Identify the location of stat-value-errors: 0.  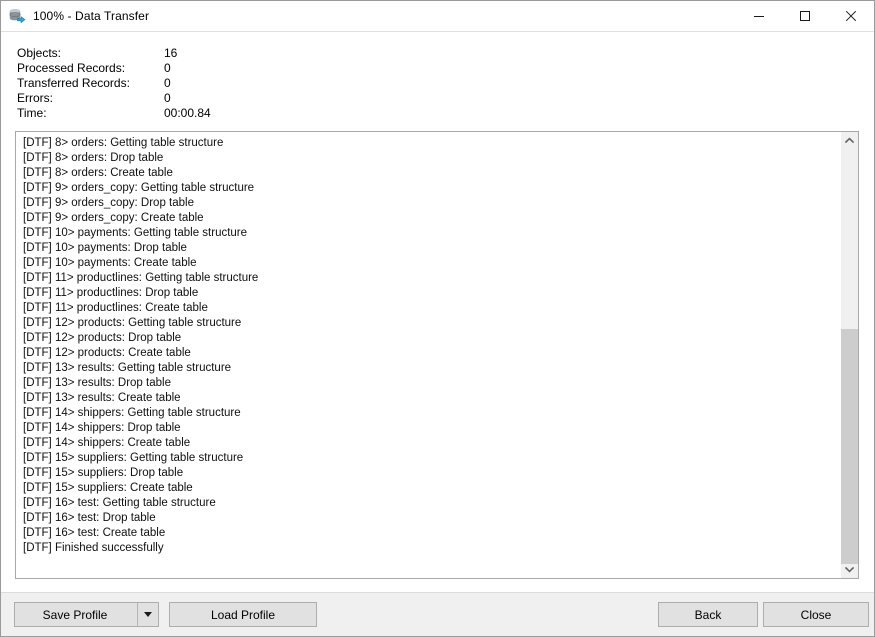
(167, 98).